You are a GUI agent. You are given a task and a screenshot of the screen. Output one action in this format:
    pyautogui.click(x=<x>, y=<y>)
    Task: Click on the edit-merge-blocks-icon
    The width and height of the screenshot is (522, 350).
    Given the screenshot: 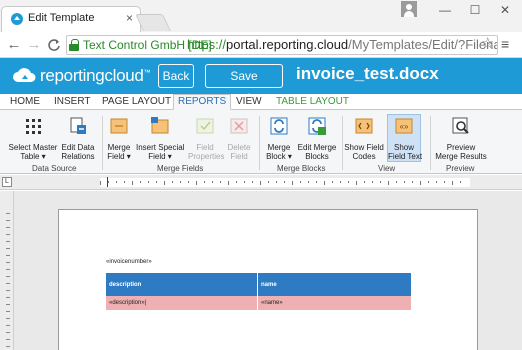 What is the action you would take?
    pyautogui.click(x=317, y=126)
    